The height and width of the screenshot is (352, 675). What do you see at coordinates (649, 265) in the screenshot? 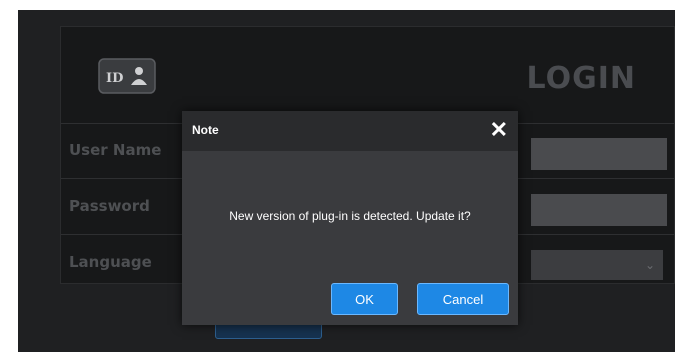
I see `chevron-down-icon: ⌄` at bounding box center [649, 265].